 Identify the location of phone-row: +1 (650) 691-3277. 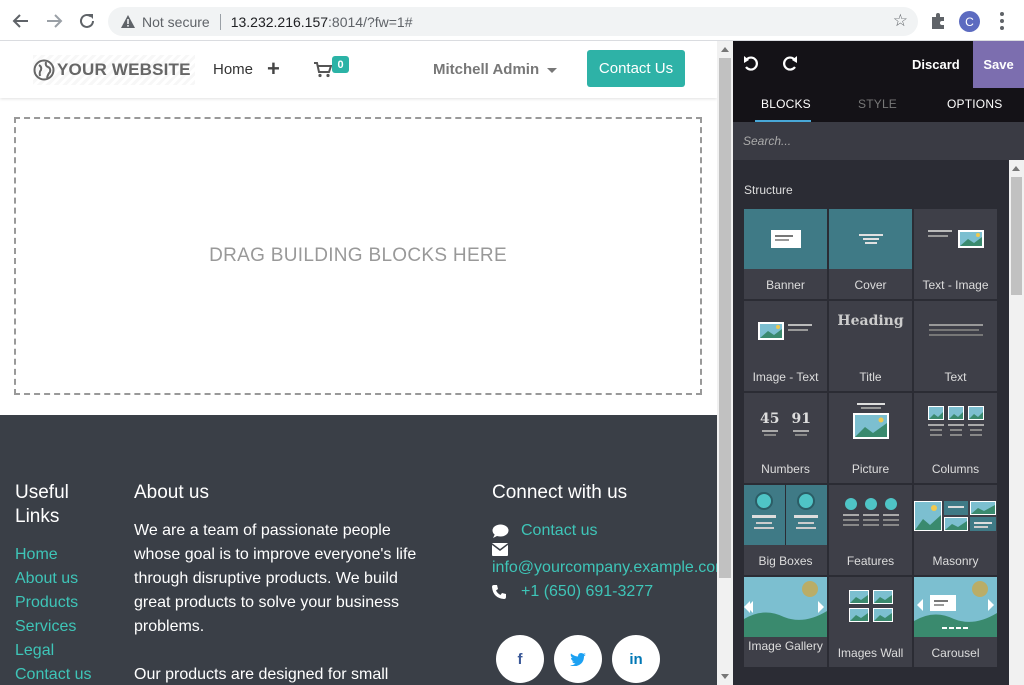
(604, 592).